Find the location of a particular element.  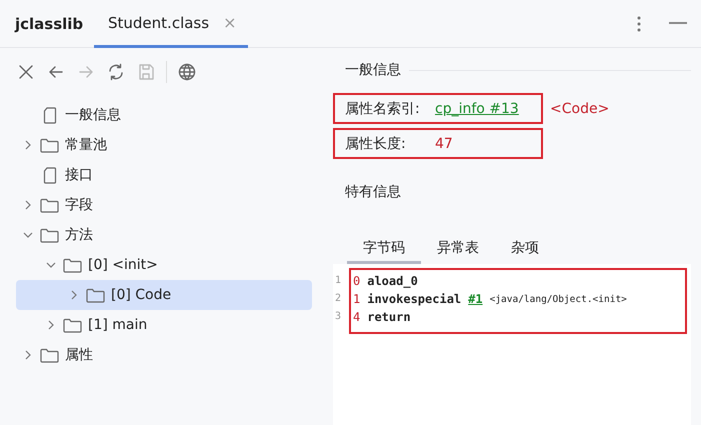

tree-item: [0] <init> is located at coordinates (164, 265).